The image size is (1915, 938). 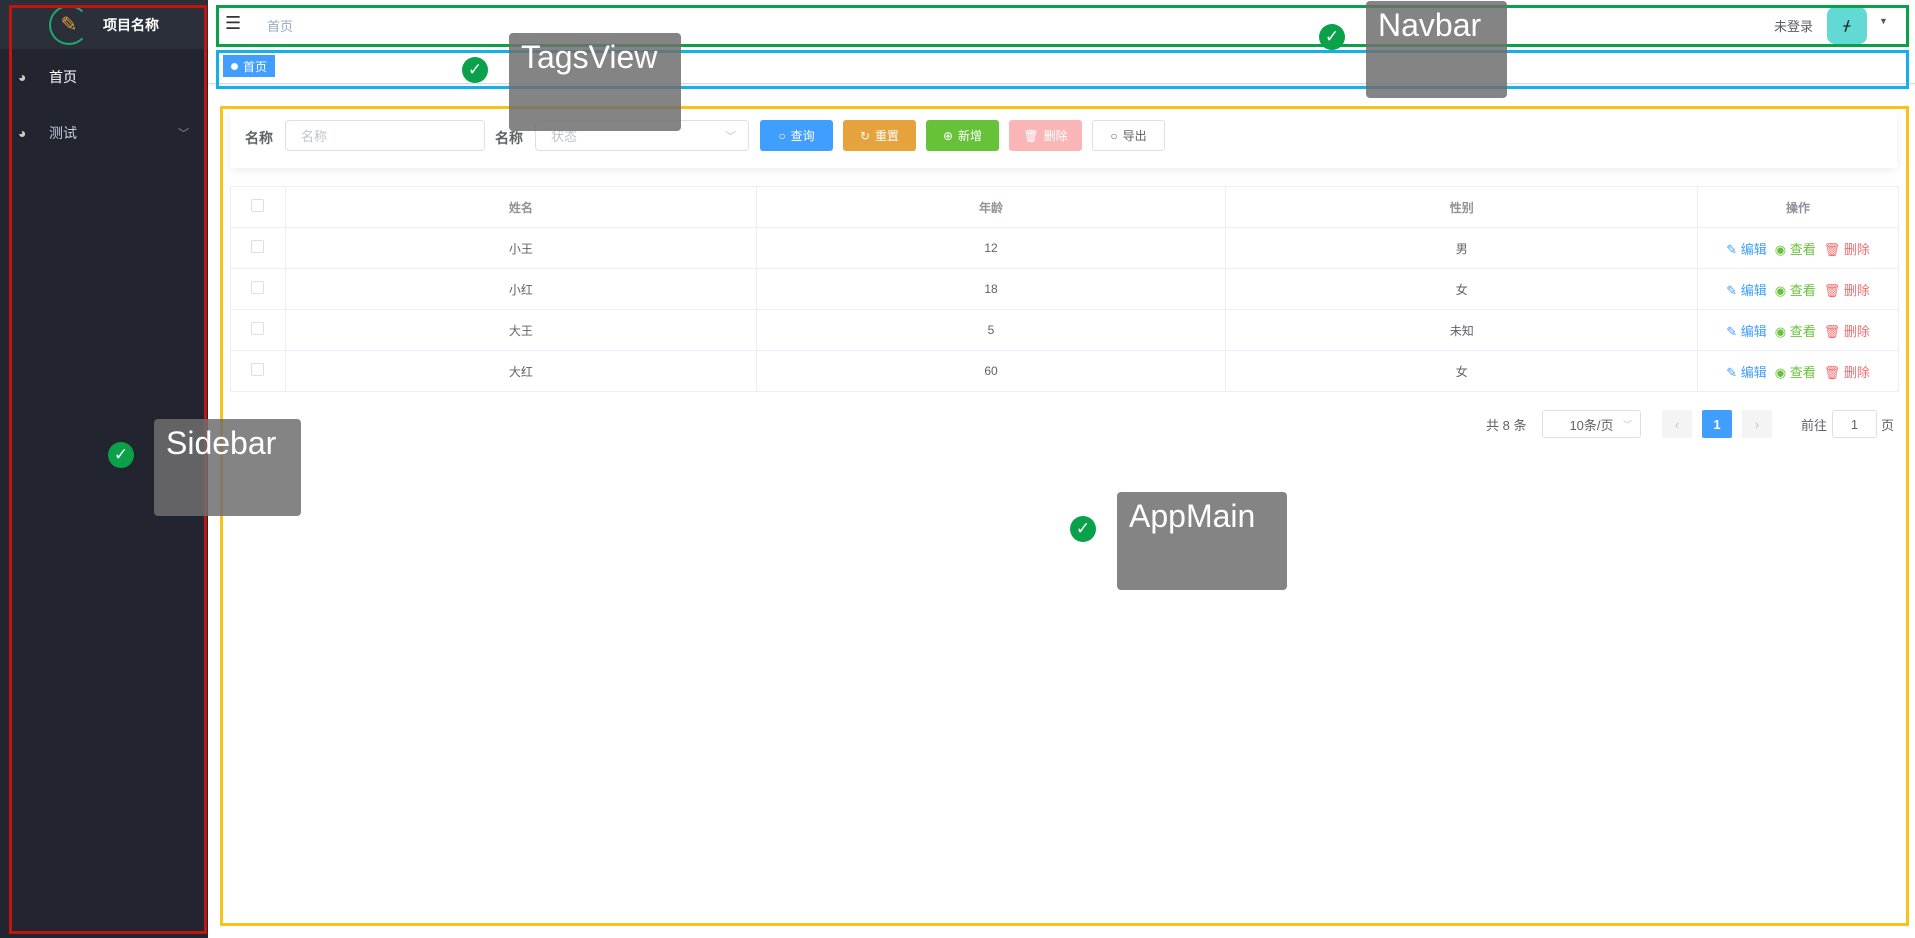 I want to click on navbar-frame, so click(x=1062, y=26).